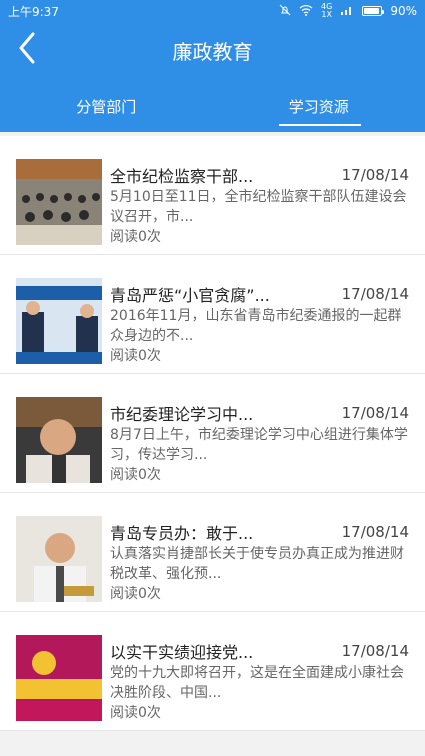  What do you see at coordinates (212, 11) in the screenshot?
I see `status-bar: 上午9:37 4G 1X 90%` at bounding box center [212, 11].